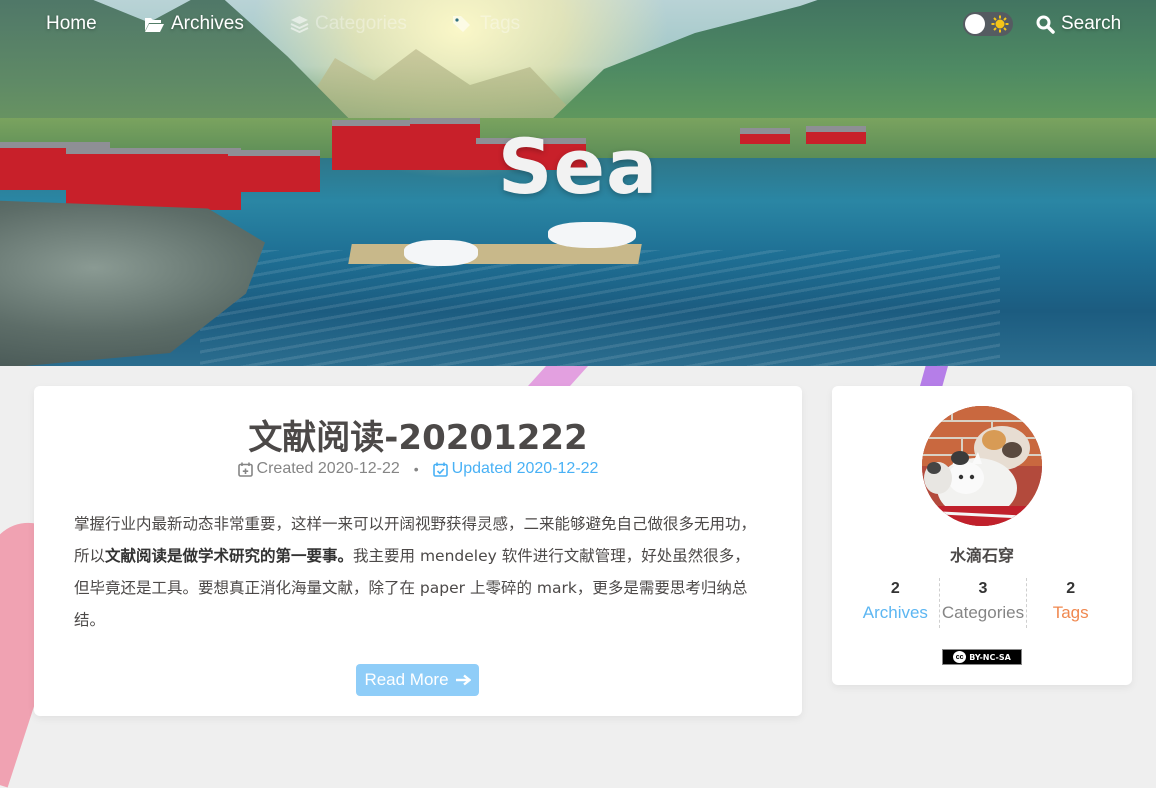  Describe the element at coordinates (285, 468) in the screenshot. I see `created-label: Created` at that location.